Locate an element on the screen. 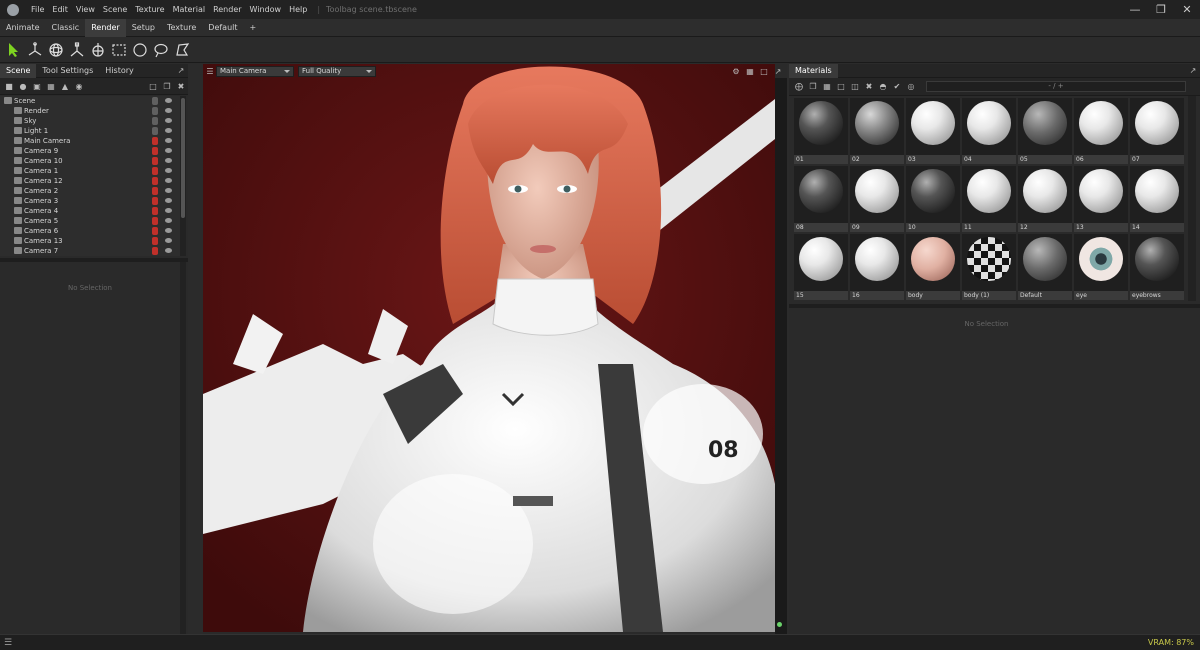 The image size is (1200, 650). material-thumbnail: 02 is located at coordinates (877, 131).